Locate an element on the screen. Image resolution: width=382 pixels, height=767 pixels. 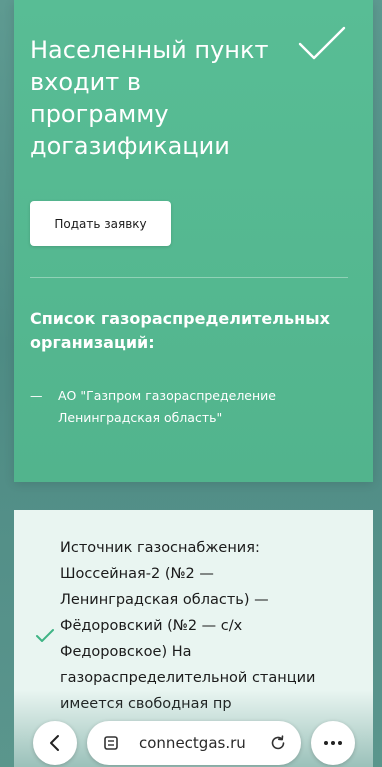
address-bar: connectgas.ru is located at coordinates (194, 743).